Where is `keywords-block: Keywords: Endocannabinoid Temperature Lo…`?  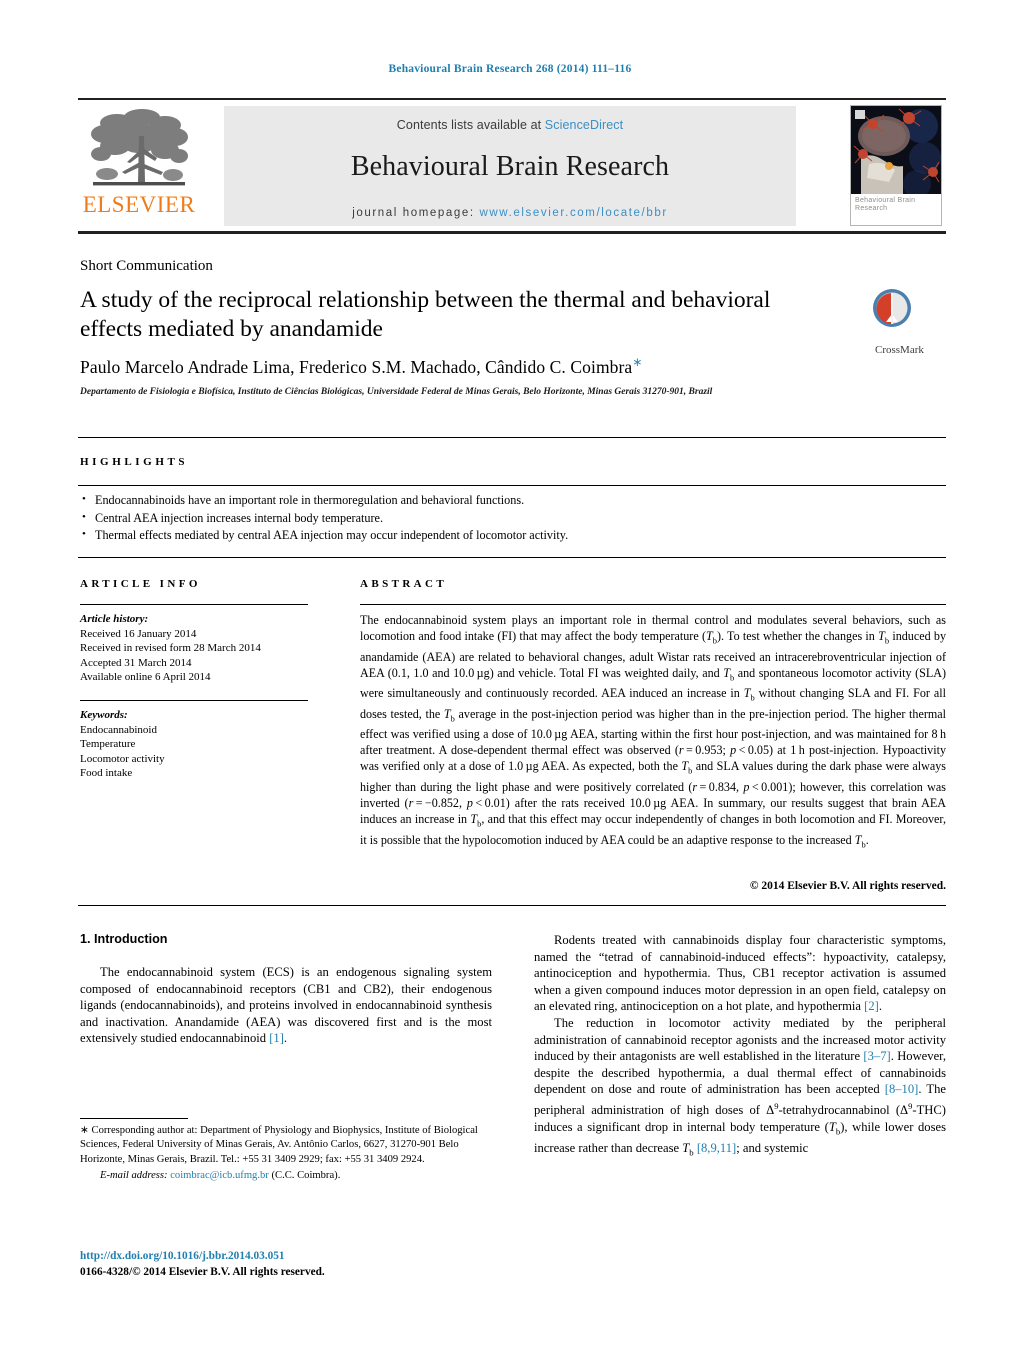
keywords-block: Keywords: Endocannabinoid Temperature Lo… is located at coordinates (196, 744).